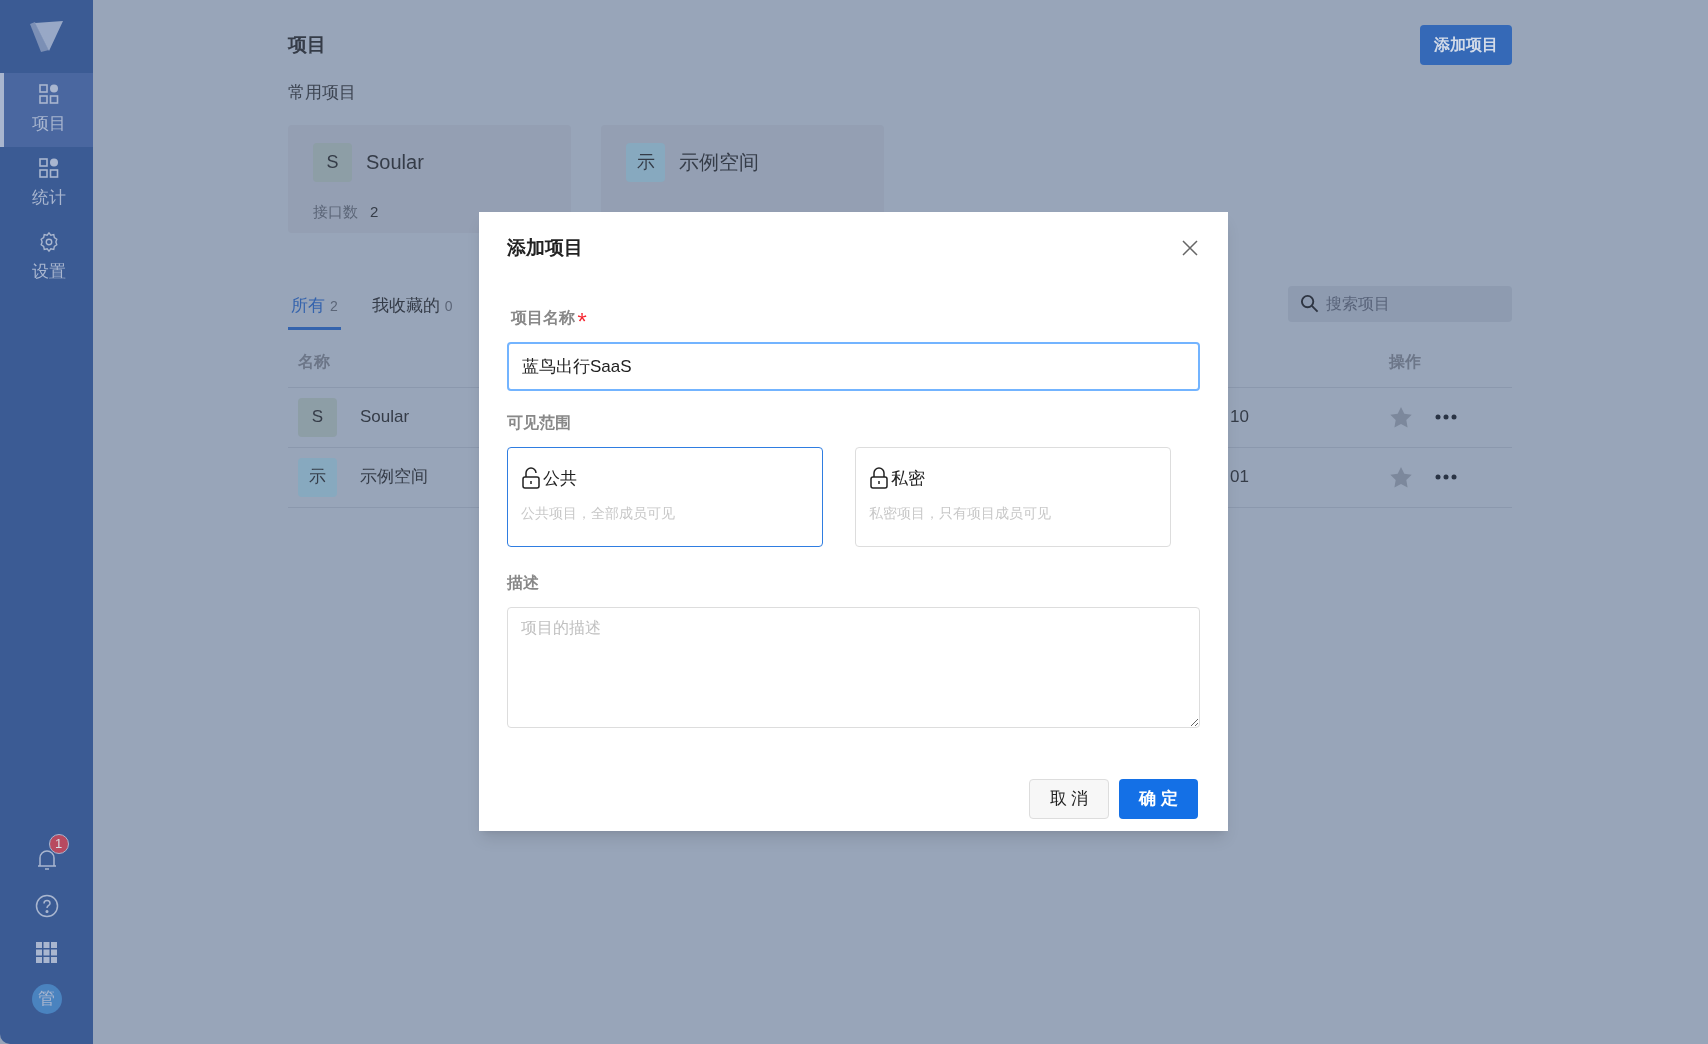  What do you see at coordinates (46, 860) in the screenshot?
I see `bell-icon` at bounding box center [46, 860].